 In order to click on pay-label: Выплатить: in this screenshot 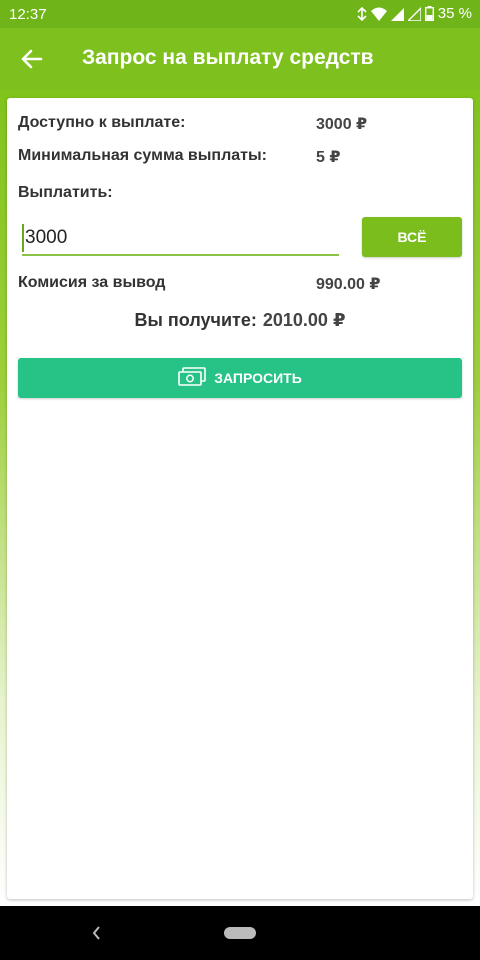, I will do `click(65, 192)`.